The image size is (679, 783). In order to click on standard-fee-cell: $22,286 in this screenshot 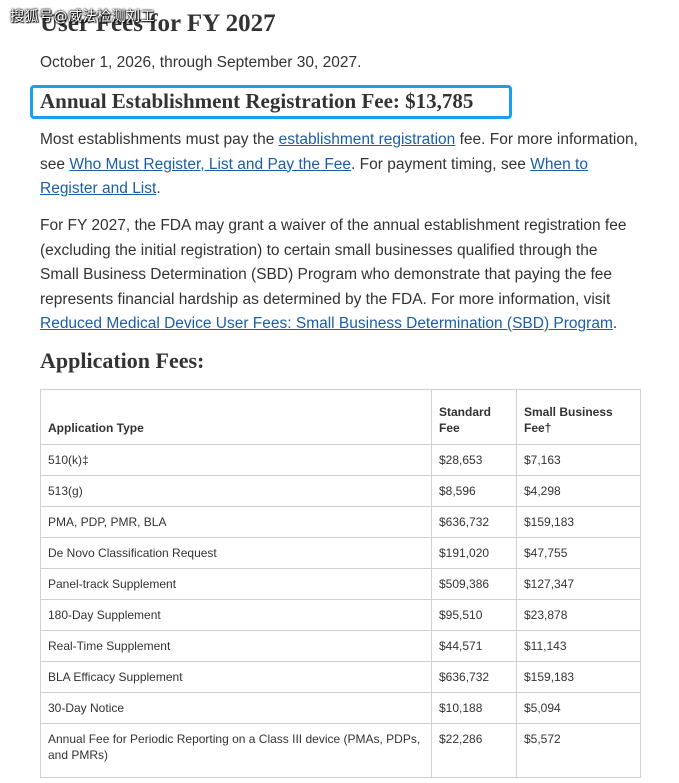, I will do `click(474, 750)`.